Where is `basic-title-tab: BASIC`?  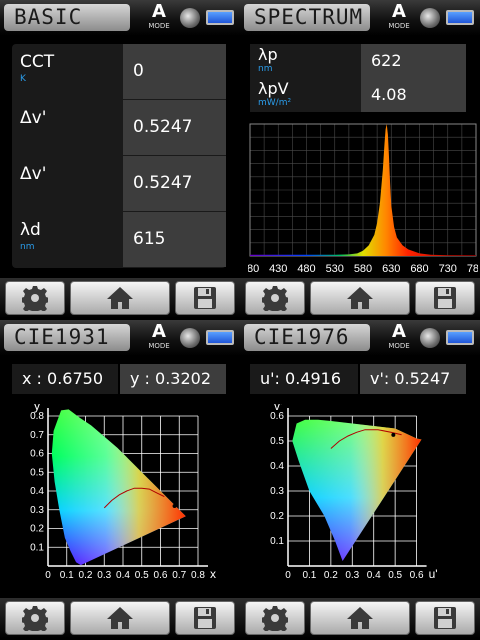
basic-title-tab: BASIC is located at coordinates (67, 17).